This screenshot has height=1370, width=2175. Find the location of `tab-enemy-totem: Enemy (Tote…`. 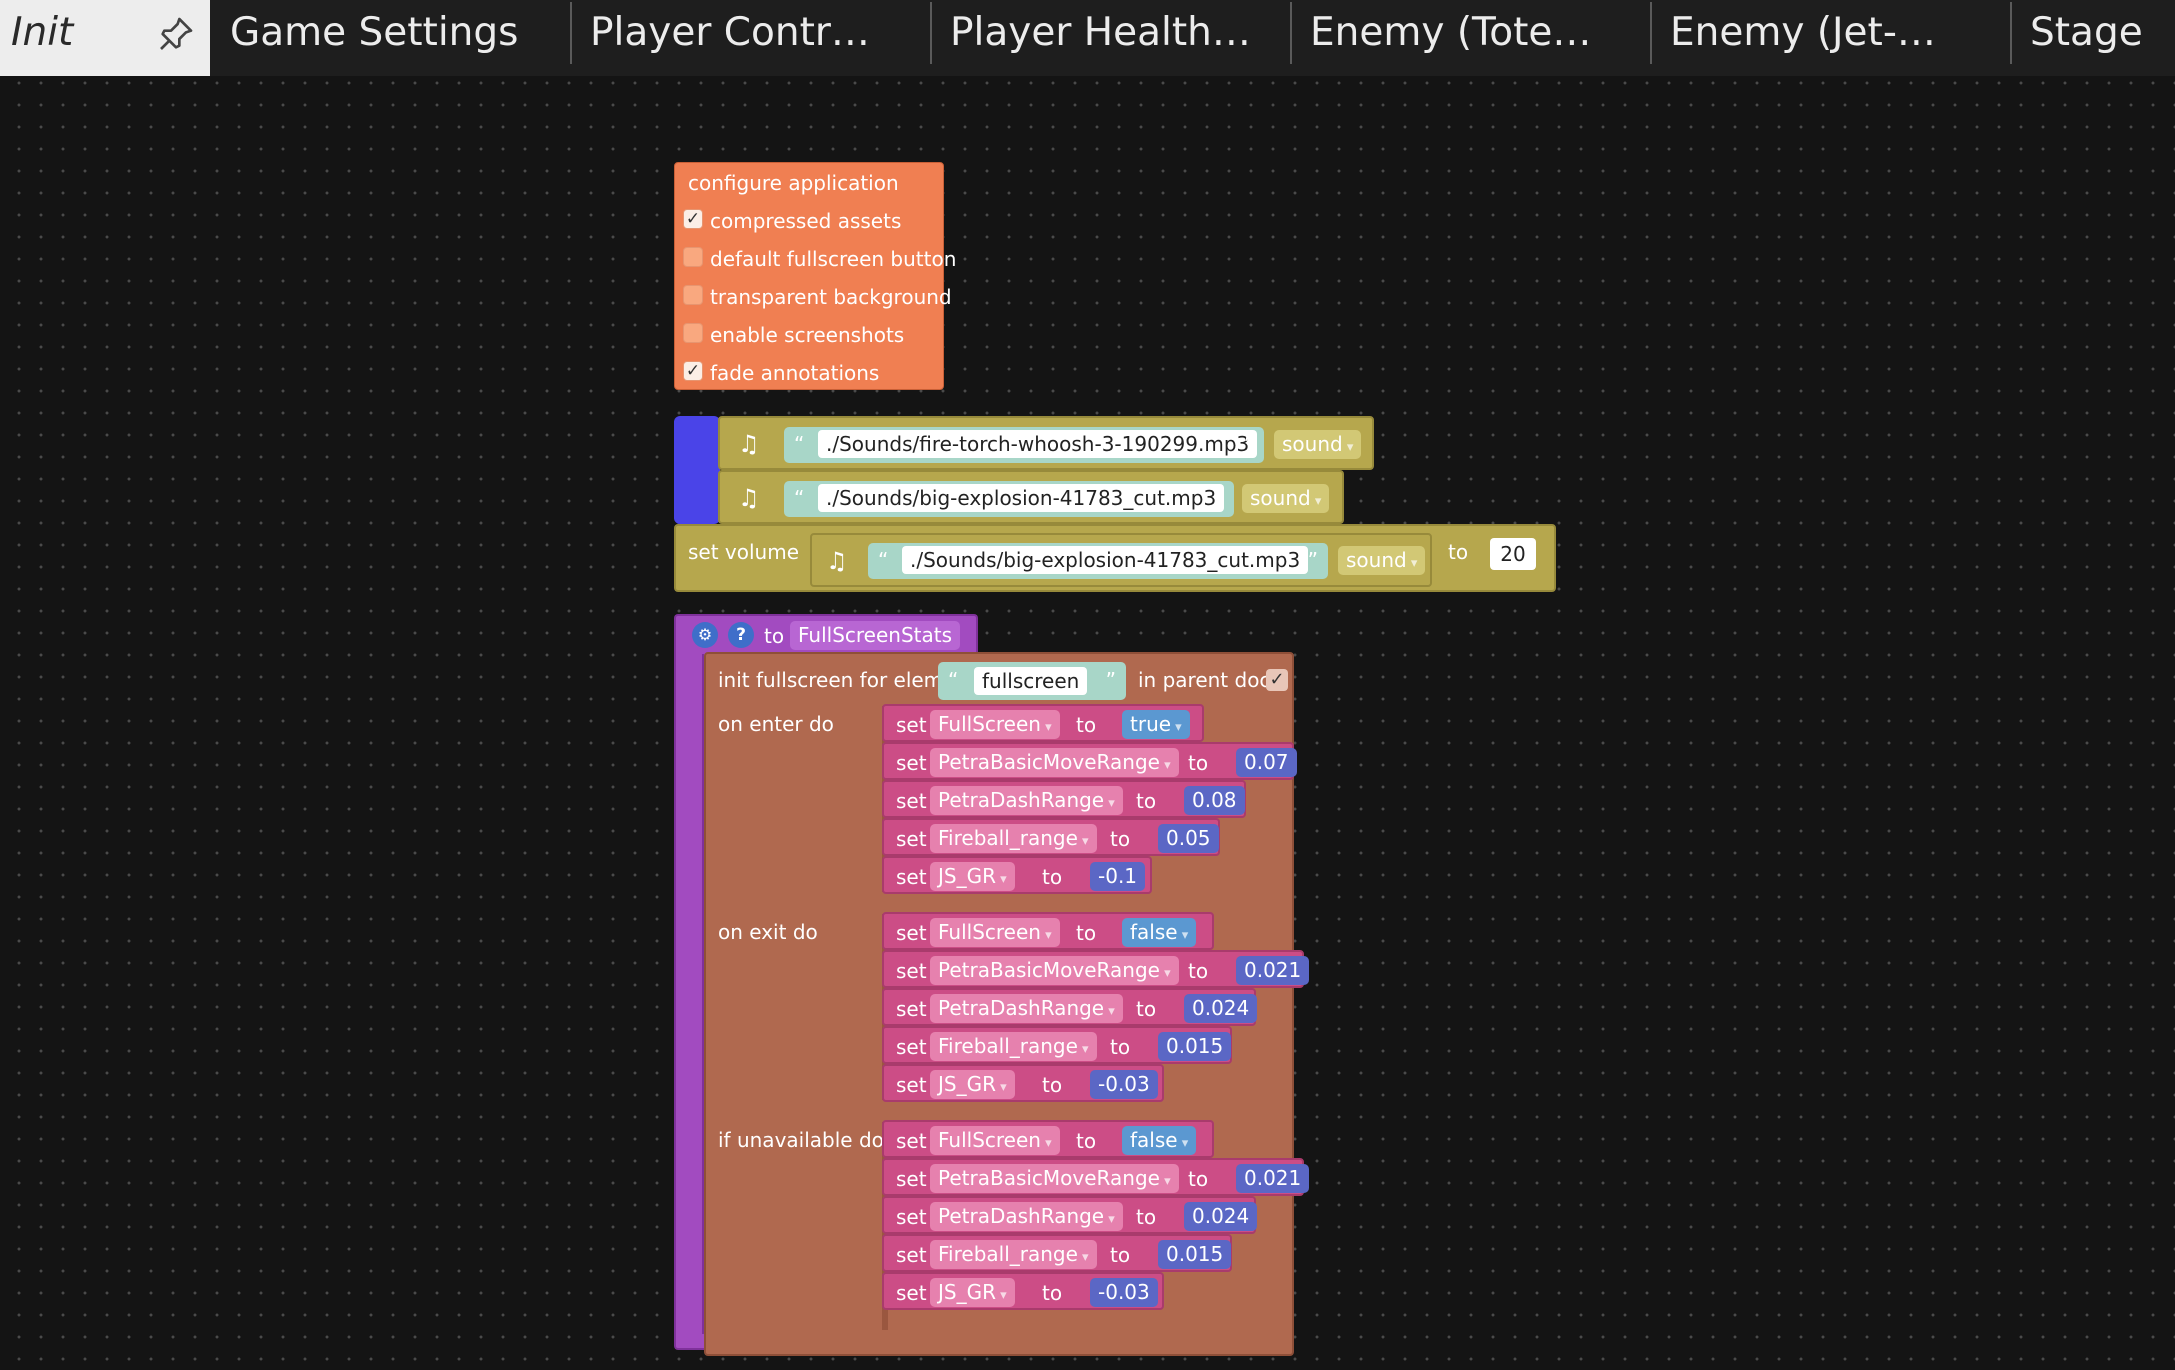

tab-enemy-totem: Enemy (Tote… is located at coordinates (1470, 38).